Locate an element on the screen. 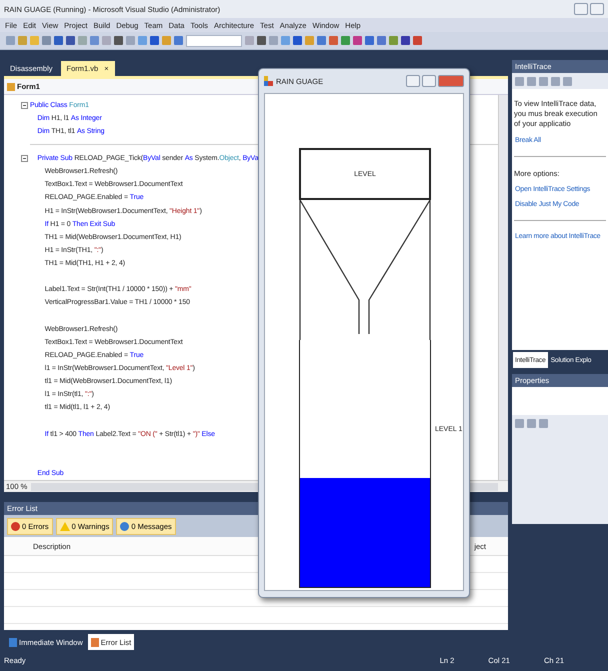 The image size is (608, 671). warning-icon is located at coordinates (65, 526).